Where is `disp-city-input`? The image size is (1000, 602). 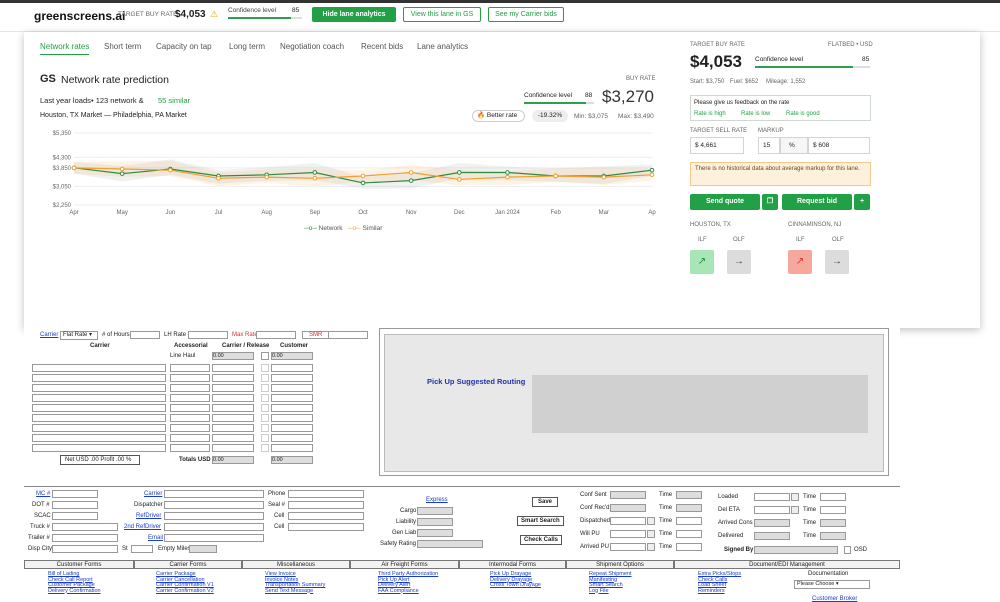 disp-city-input is located at coordinates (85, 549).